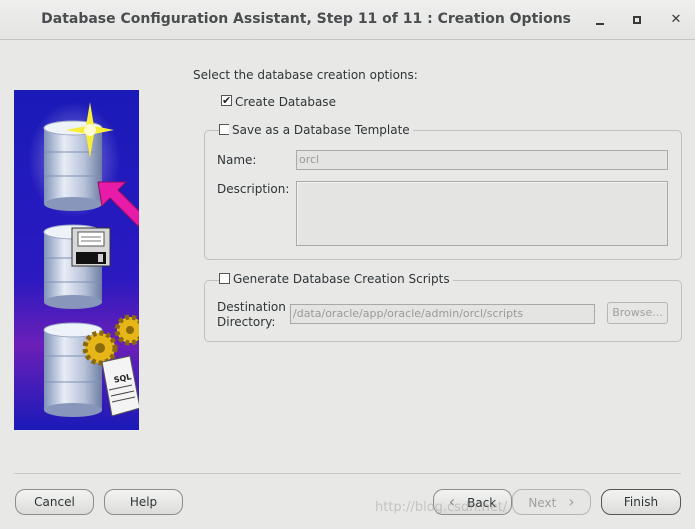 This screenshot has height=529, width=695. Describe the element at coordinates (347, 473) in the screenshot. I see `footer-separator` at that location.